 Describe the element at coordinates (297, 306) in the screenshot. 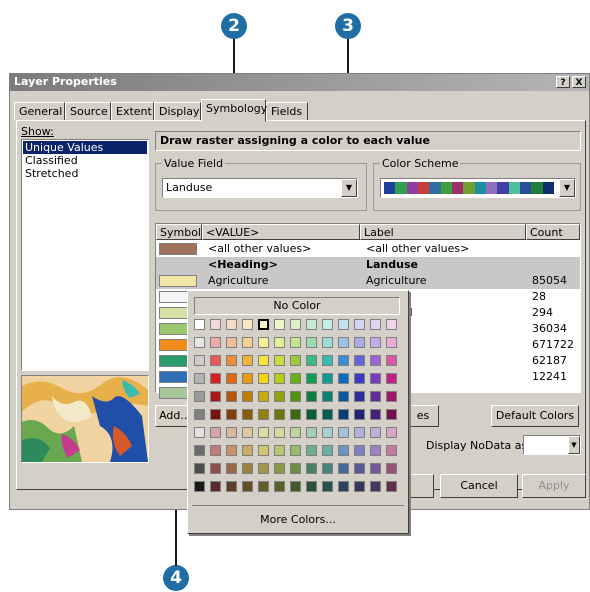

I see `no-color-button: No Color` at that location.